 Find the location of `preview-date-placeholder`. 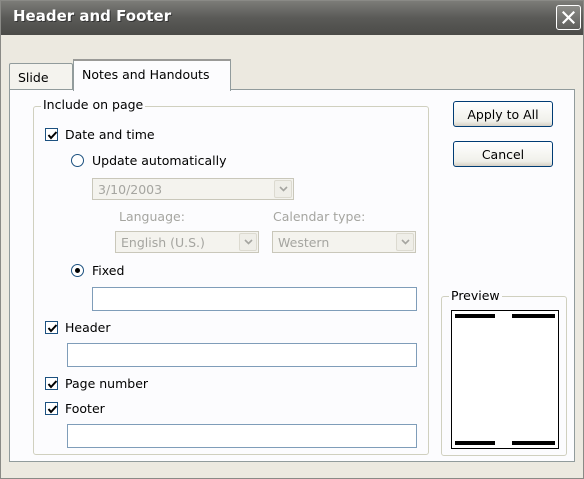

preview-date-placeholder is located at coordinates (533, 316).